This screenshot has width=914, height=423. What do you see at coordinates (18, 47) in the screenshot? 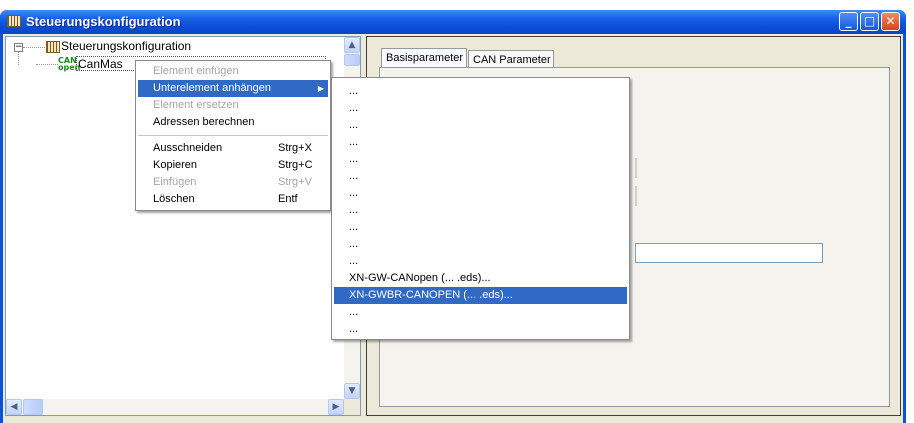
I see `collapse-icon: −` at bounding box center [18, 47].